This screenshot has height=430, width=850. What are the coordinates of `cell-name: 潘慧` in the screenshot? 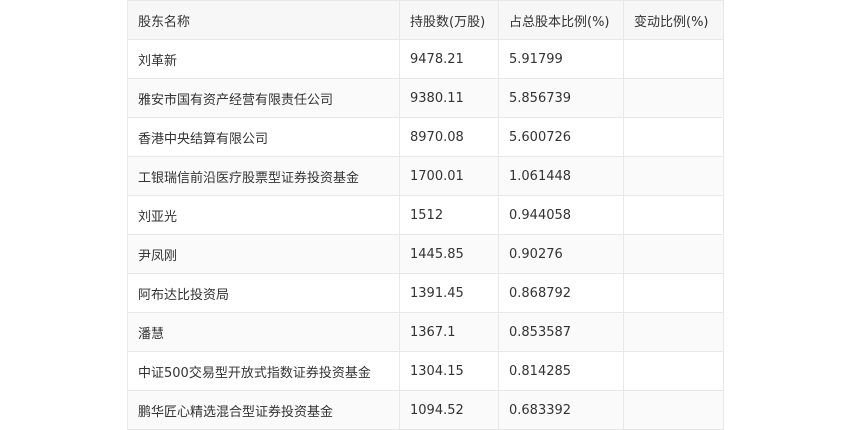 It's located at (263, 332).